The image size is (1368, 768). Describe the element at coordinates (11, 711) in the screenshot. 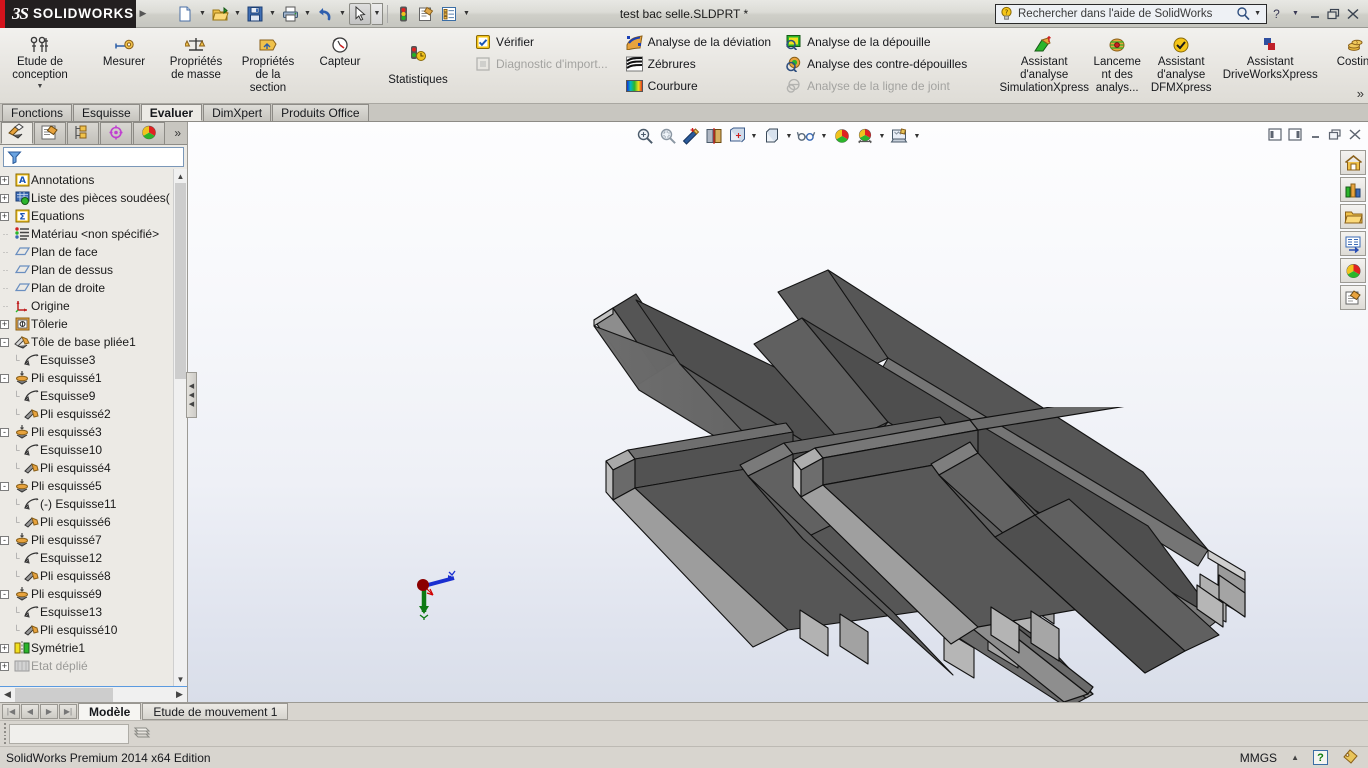

I see `first-tab-button: |◀` at that location.